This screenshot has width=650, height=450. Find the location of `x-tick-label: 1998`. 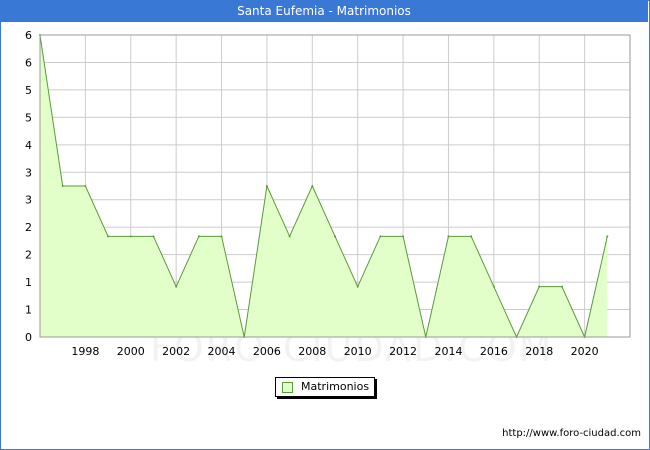

x-tick-label: 1998 is located at coordinates (85, 351).